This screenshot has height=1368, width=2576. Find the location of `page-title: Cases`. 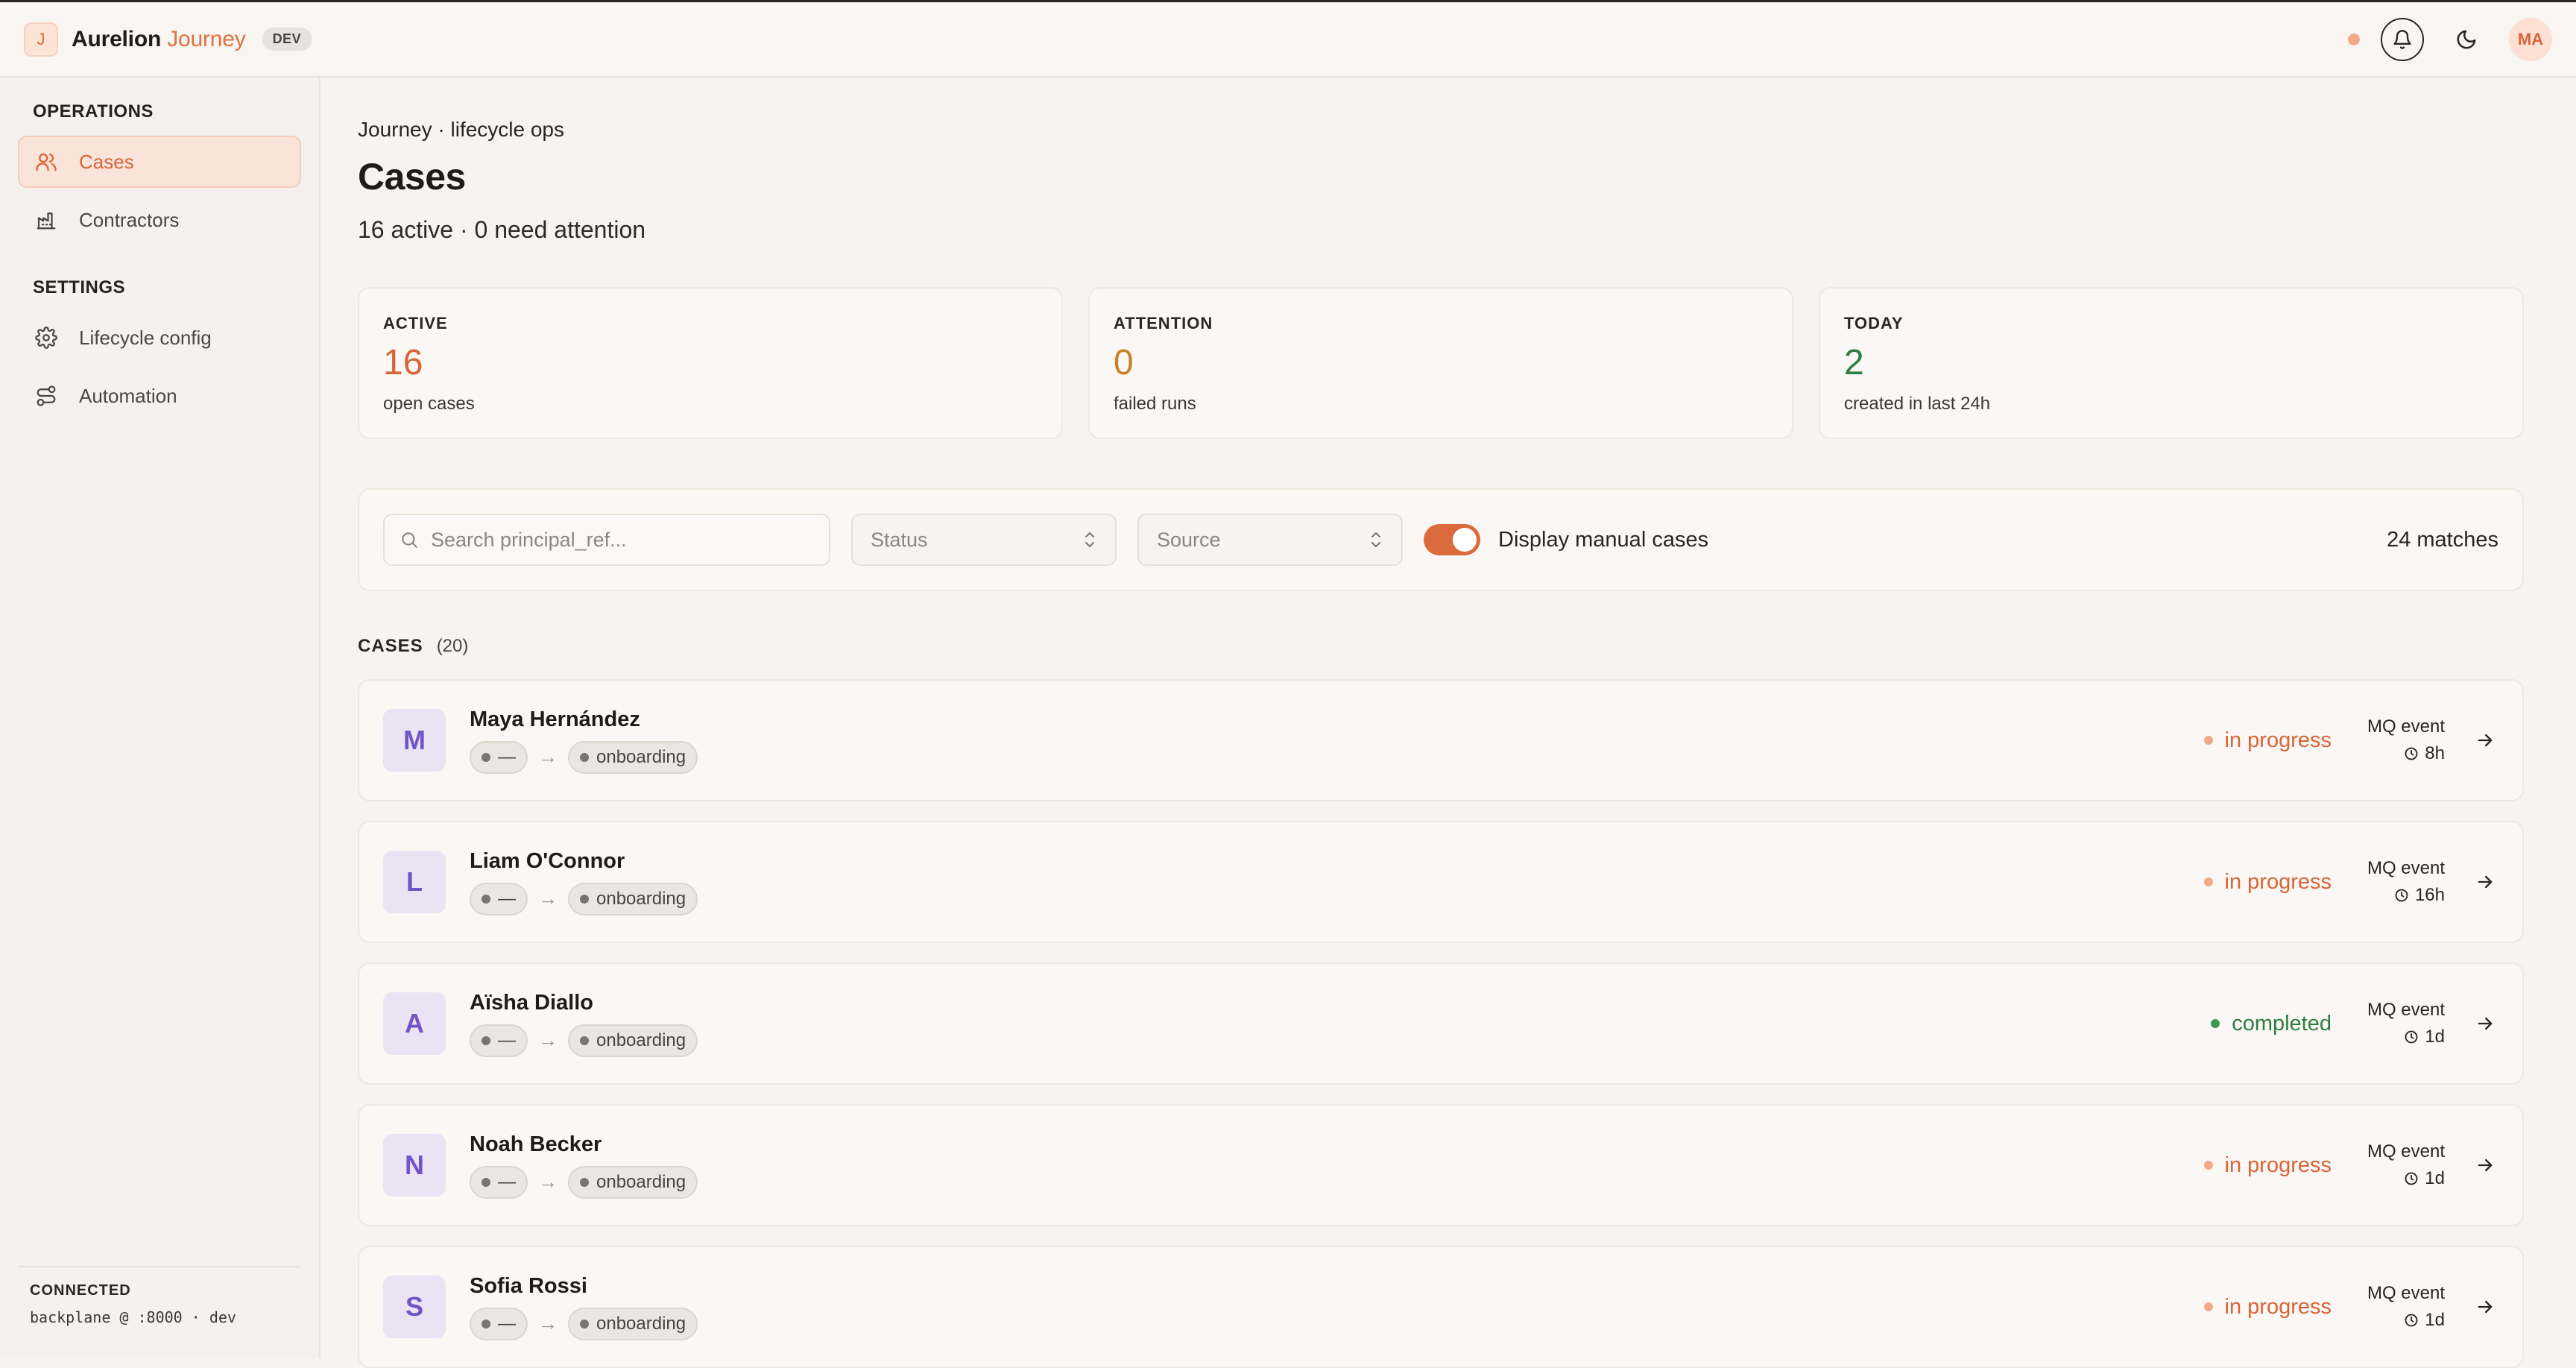

page-title: Cases is located at coordinates (412, 177).